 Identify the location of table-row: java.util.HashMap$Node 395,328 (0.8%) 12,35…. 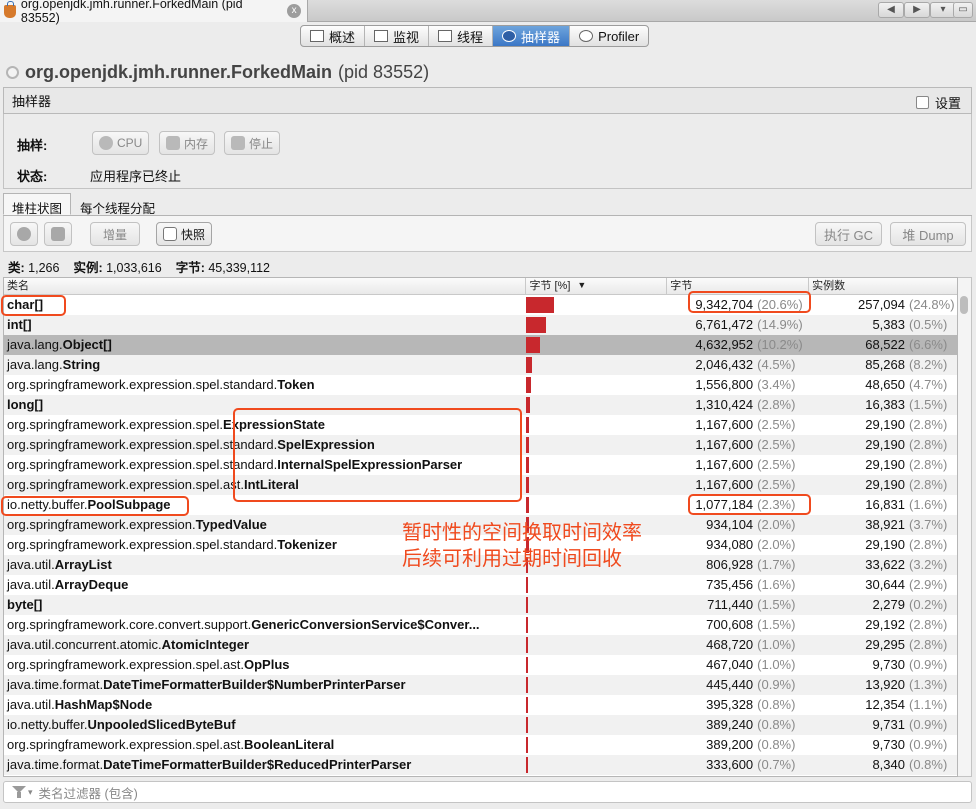
(480, 705).